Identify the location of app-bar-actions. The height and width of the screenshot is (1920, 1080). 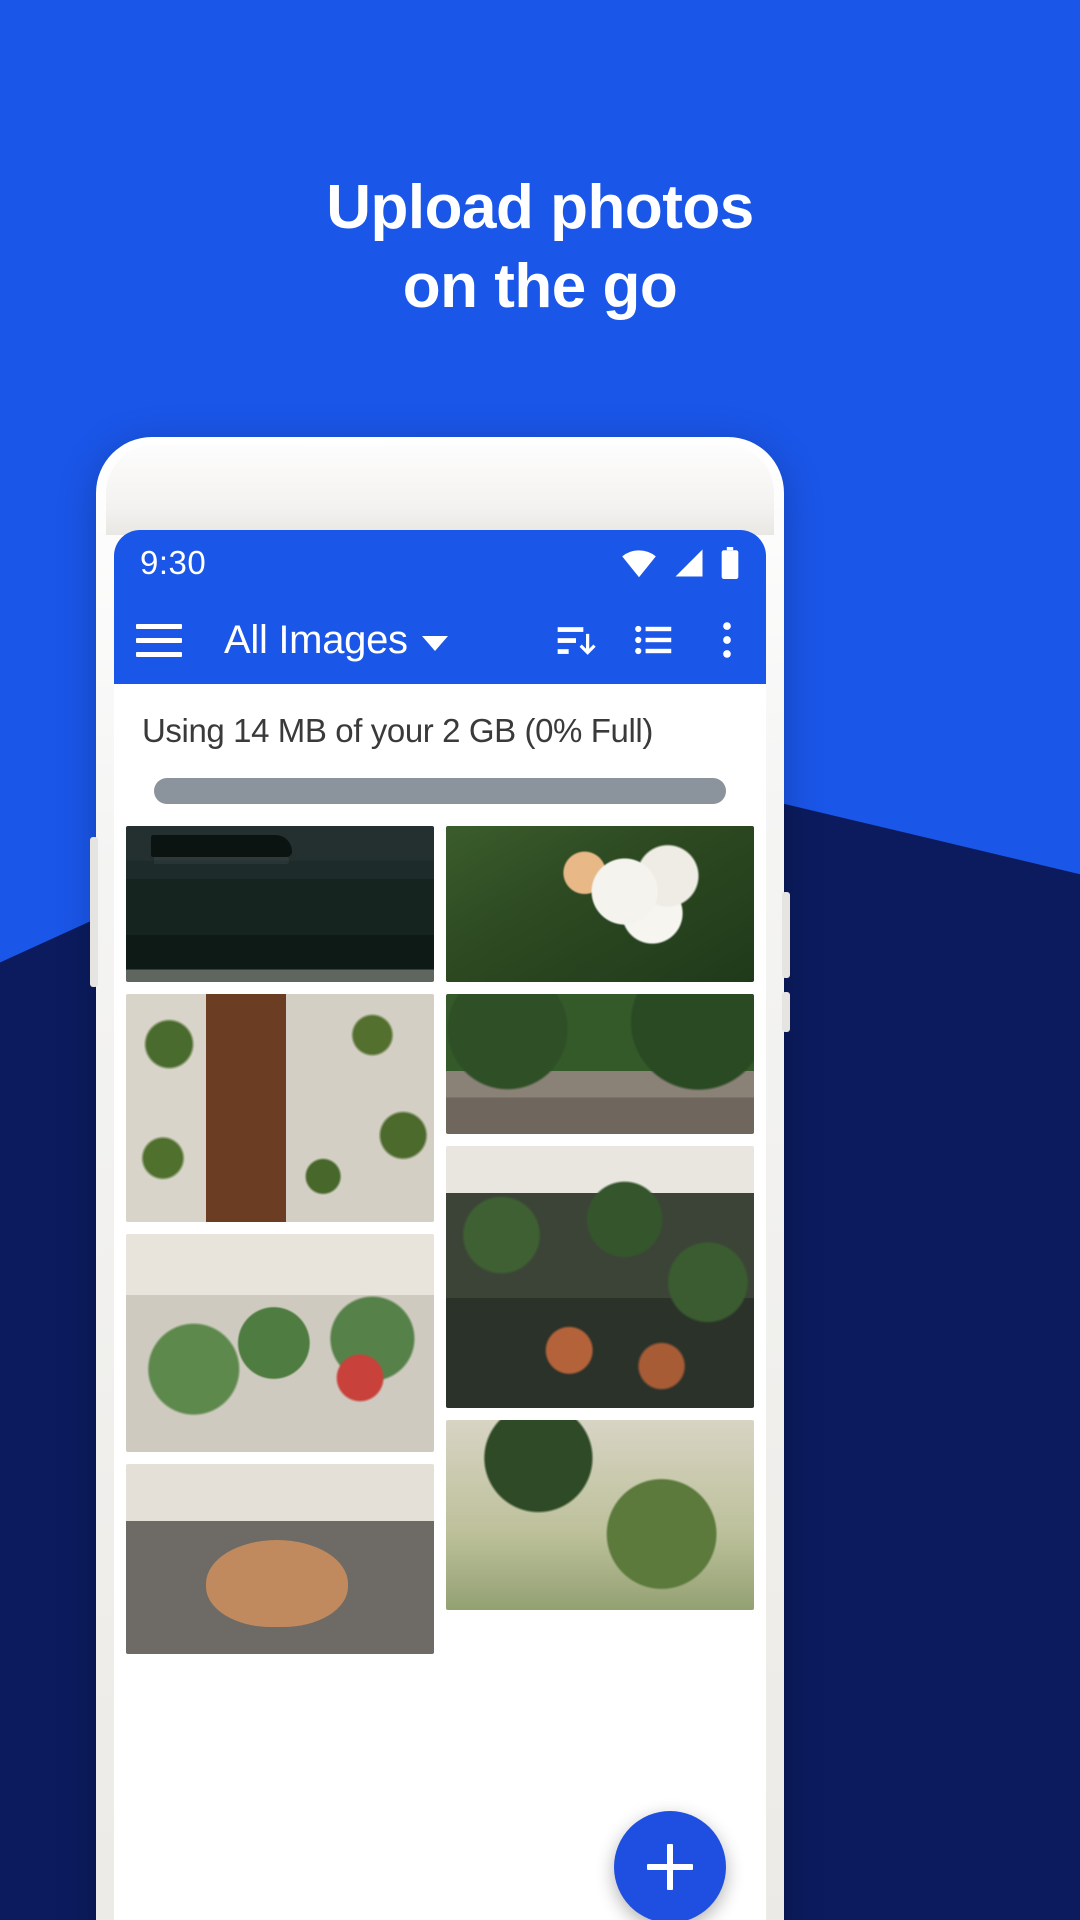
(649, 640).